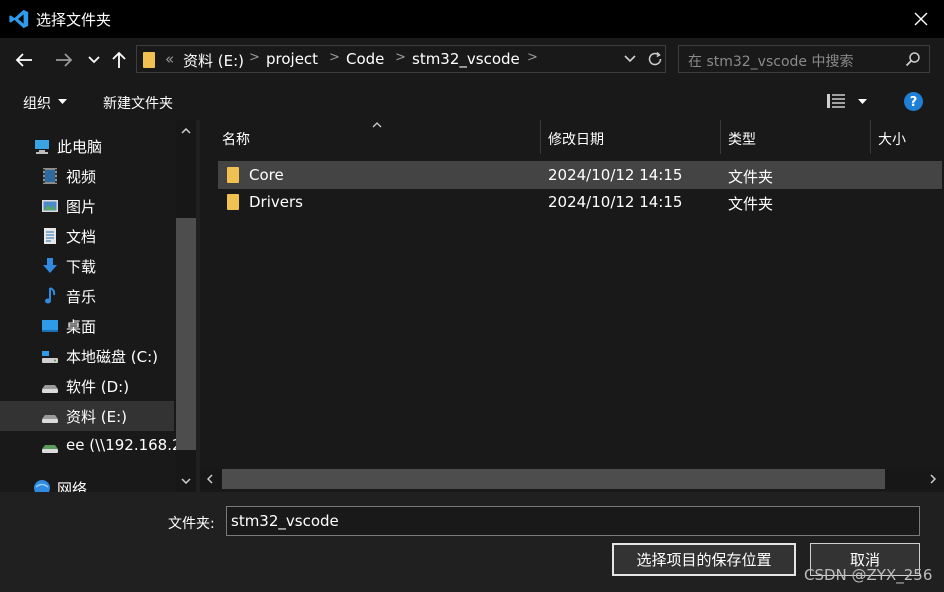 The width and height of the screenshot is (944, 592). I want to click on nav-item-network: 网络, so click(87, 482).